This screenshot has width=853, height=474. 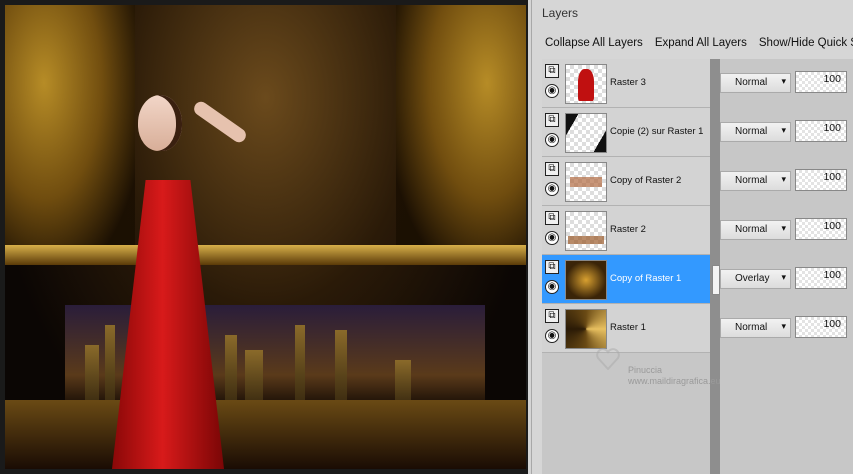 What do you see at coordinates (461, 135) in the screenshot?
I see `curtain-right` at bounding box center [461, 135].